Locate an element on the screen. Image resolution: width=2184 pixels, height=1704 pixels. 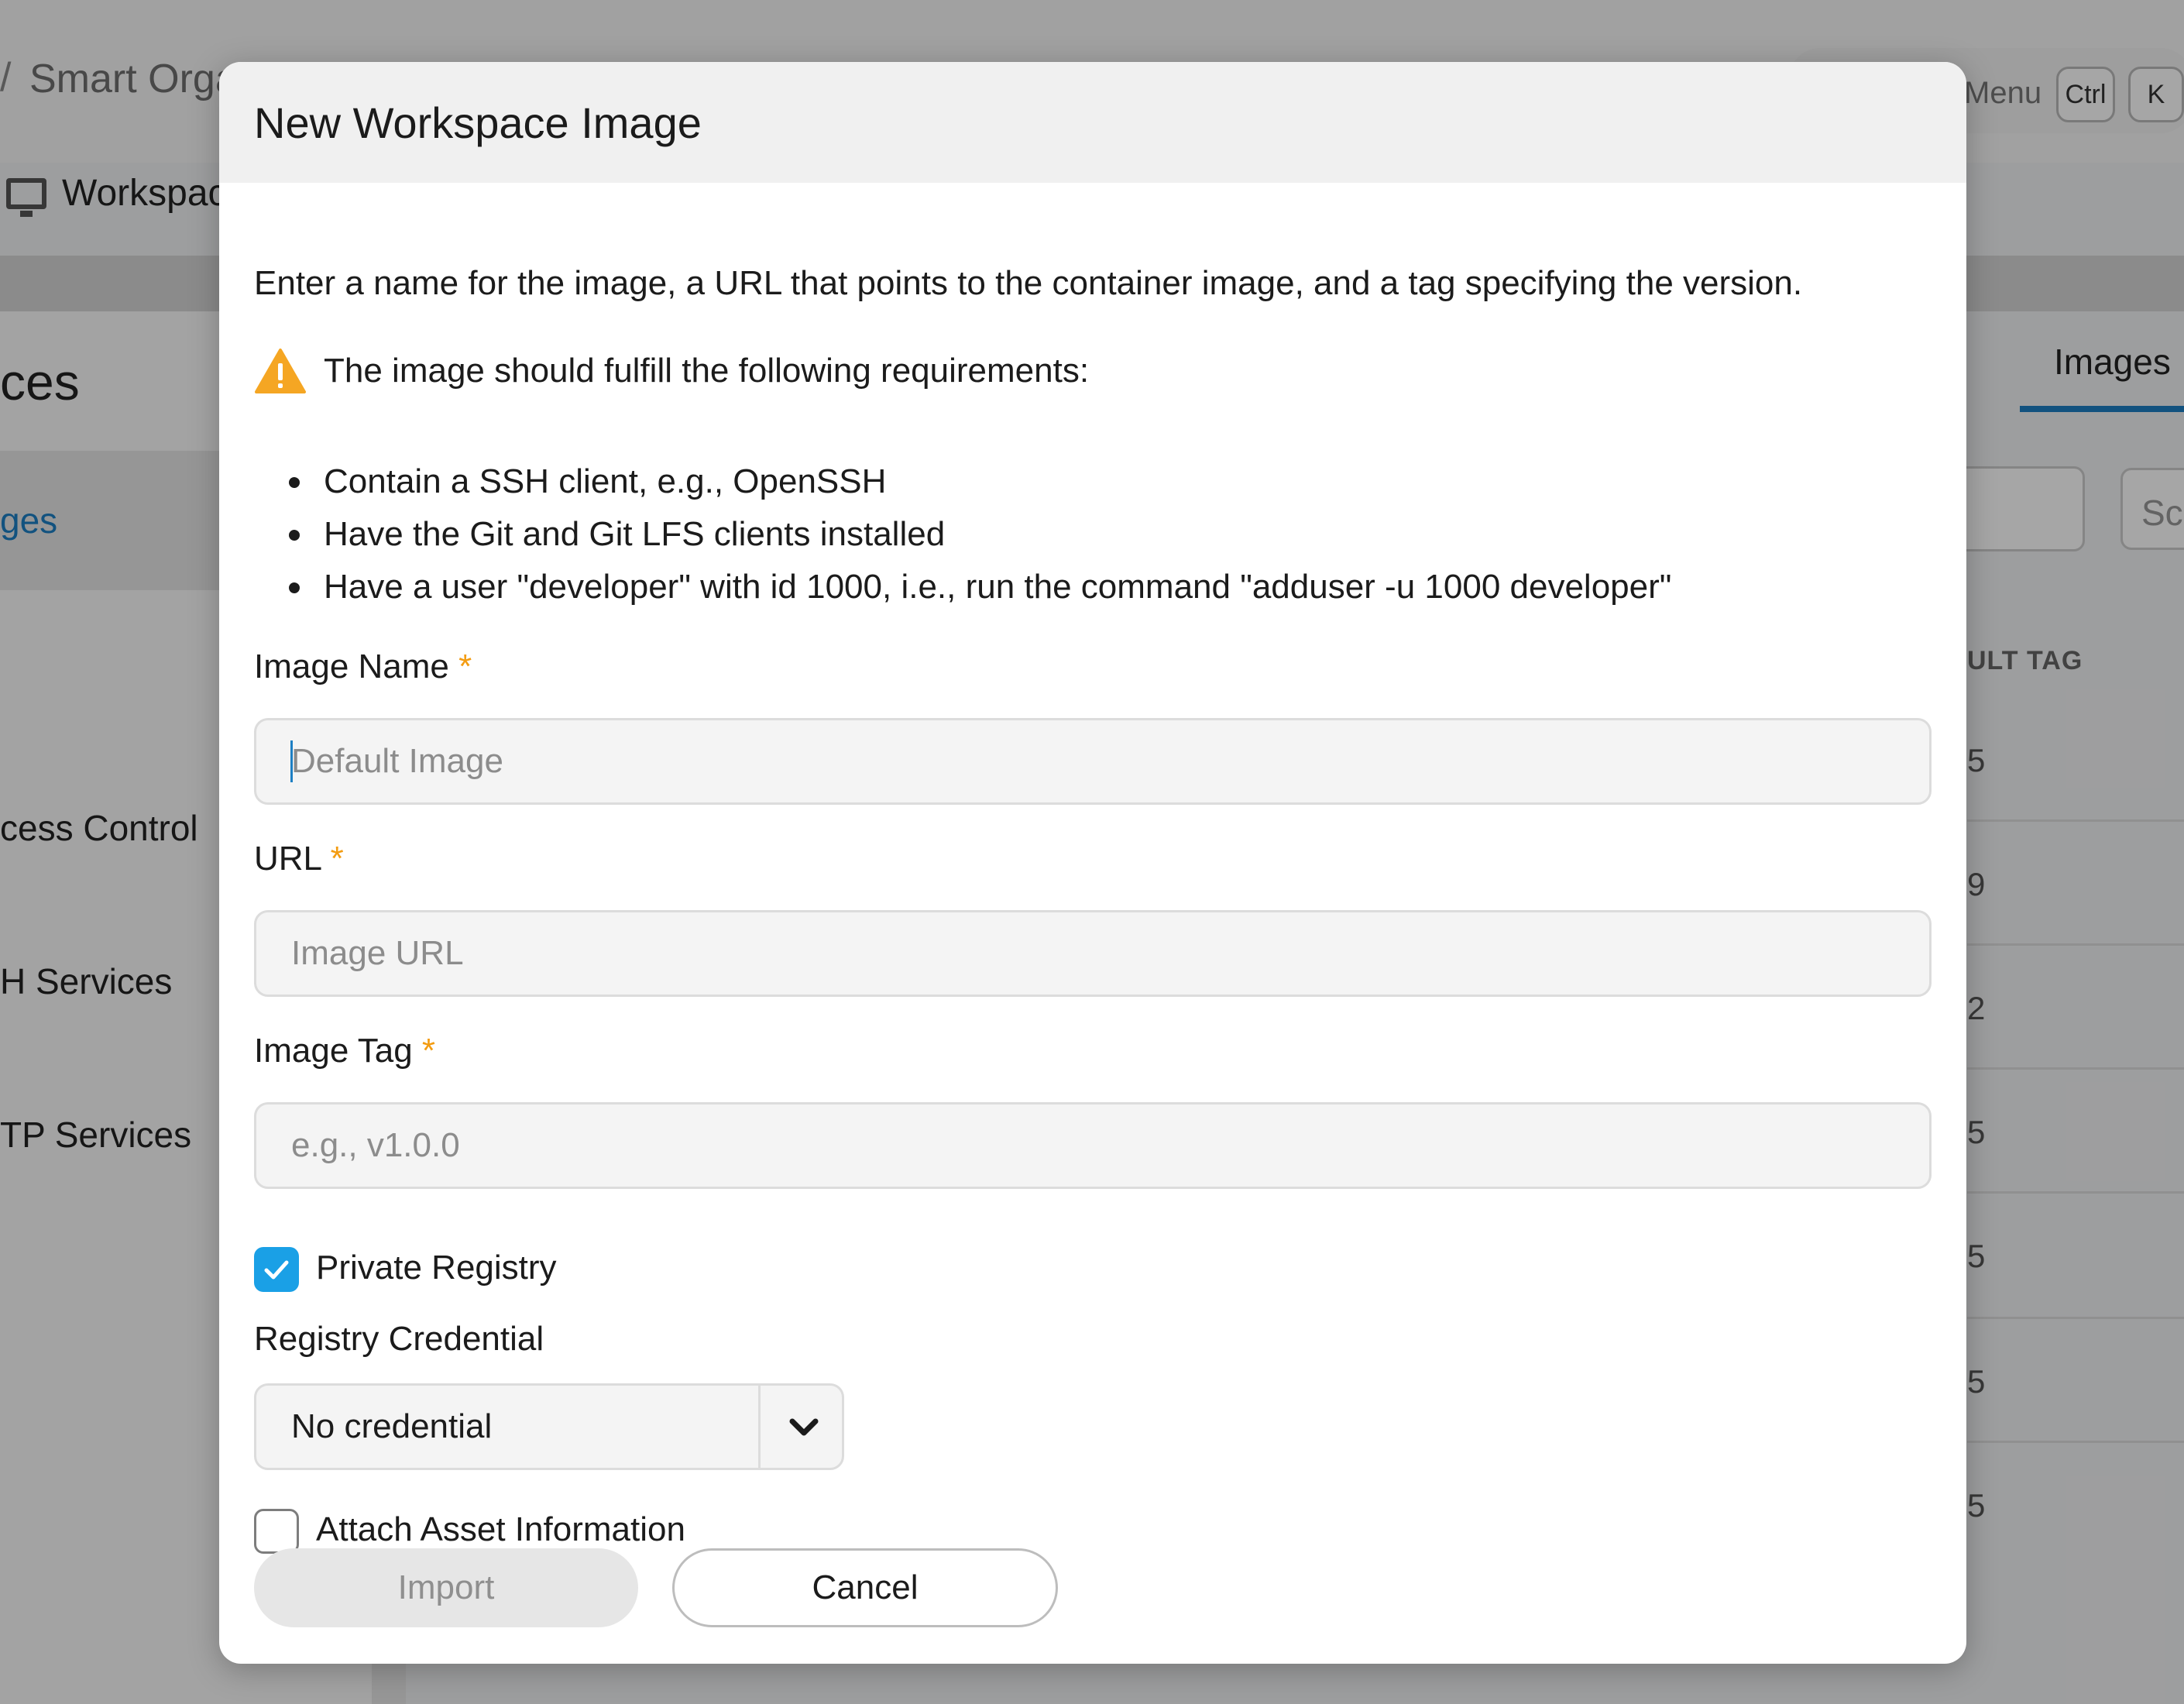
attach-asset-label: Attach Asset Information is located at coordinates (500, 1529).